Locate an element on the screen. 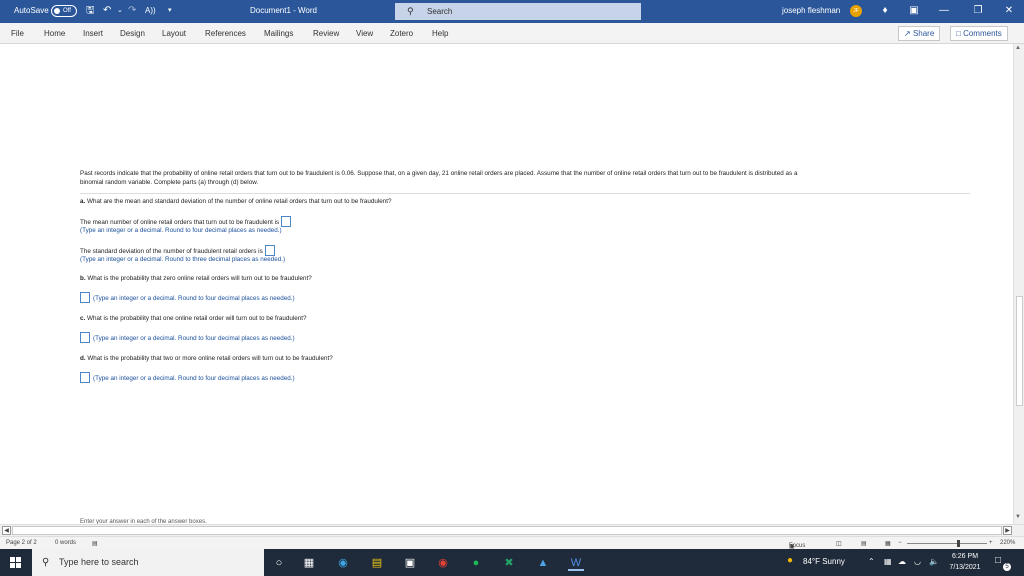  read-mode-icon: ◫ is located at coordinates (839, 543).